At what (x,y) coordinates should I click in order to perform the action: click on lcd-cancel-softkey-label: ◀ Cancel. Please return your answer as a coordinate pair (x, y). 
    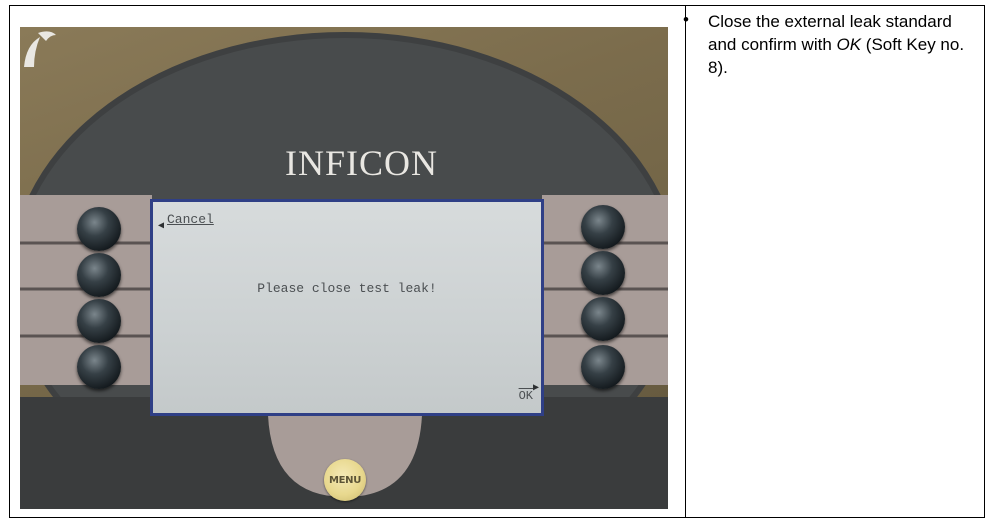
    Looking at the image, I should click on (186, 222).